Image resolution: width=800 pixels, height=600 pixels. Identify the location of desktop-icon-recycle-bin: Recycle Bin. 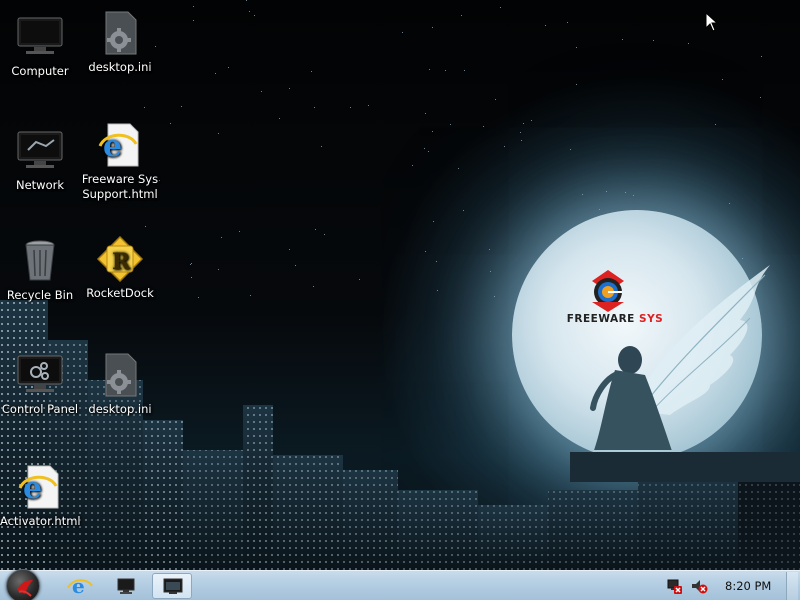
(40, 270).